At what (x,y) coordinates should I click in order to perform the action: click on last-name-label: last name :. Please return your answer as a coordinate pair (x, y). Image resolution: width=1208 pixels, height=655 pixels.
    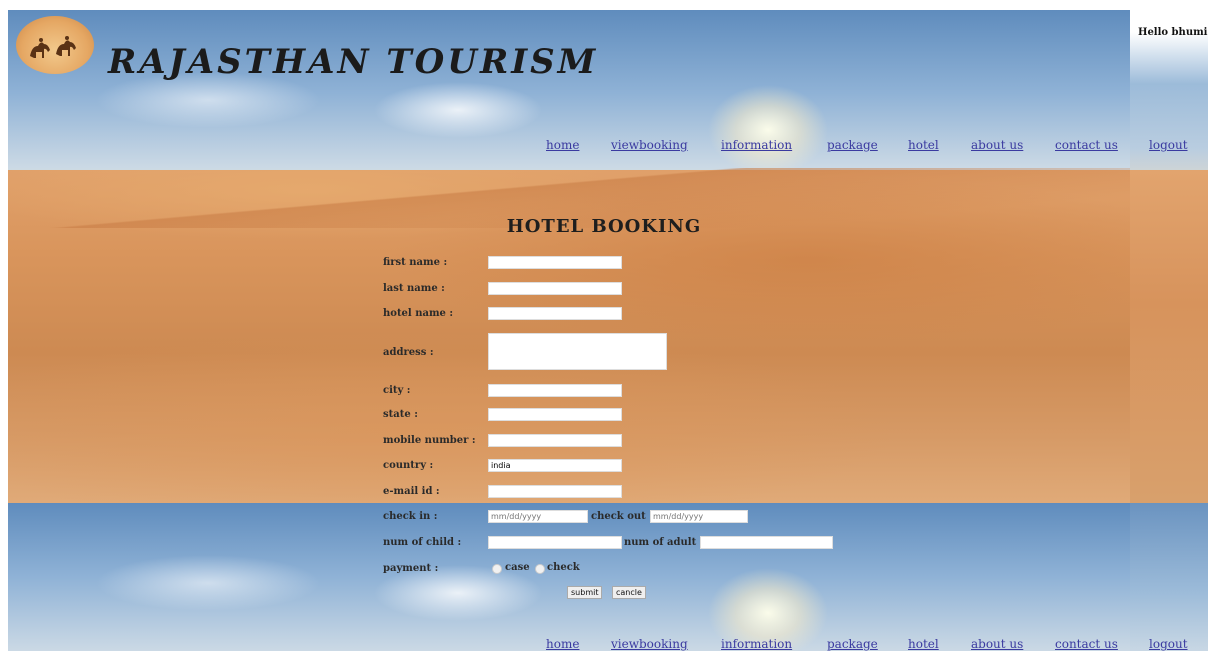
    Looking at the image, I should click on (414, 288).